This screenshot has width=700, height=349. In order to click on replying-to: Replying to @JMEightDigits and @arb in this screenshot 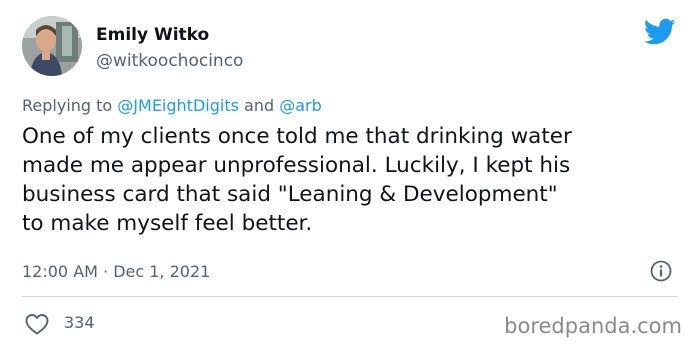, I will do `click(172, 106)`.